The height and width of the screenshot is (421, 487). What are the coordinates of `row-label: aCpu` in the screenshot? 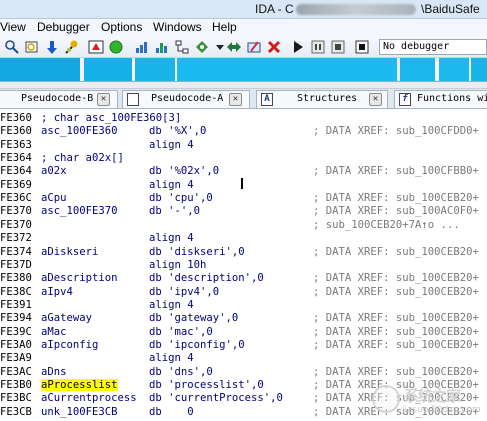 It's located at (54, 198).